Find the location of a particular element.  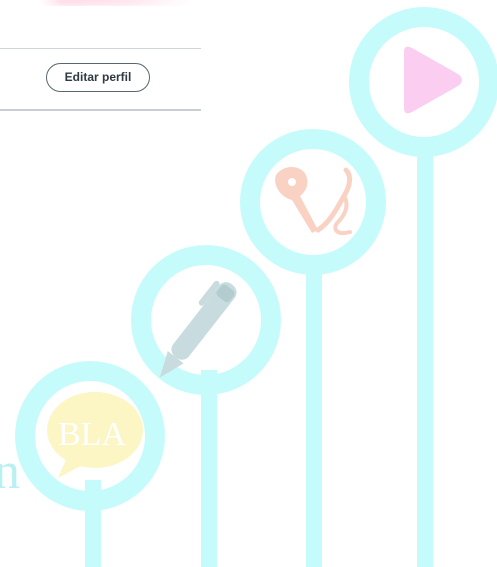

edge-letter: n is located at coordinates (10, 471).